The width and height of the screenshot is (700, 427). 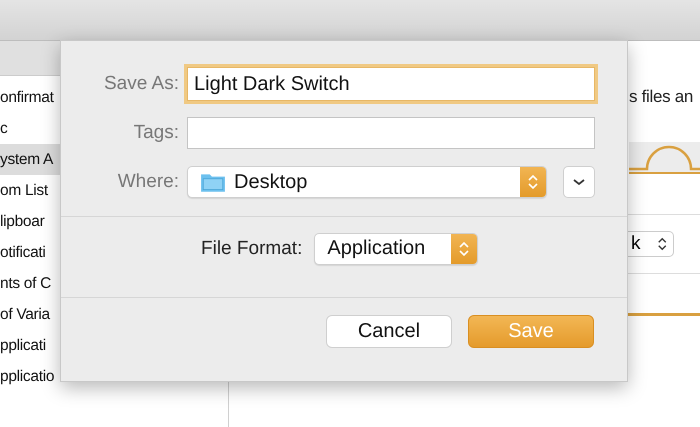 I want to click on file-name-field: Light Dark Switch, so click(x=391, y=84).